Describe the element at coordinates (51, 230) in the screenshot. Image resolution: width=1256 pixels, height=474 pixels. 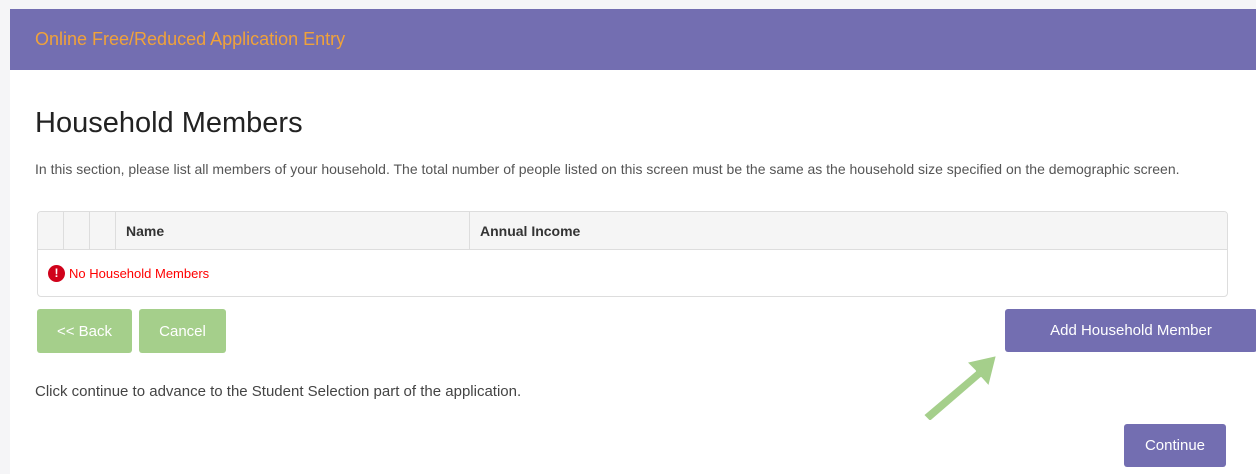
I see `column-header-select` at that location.